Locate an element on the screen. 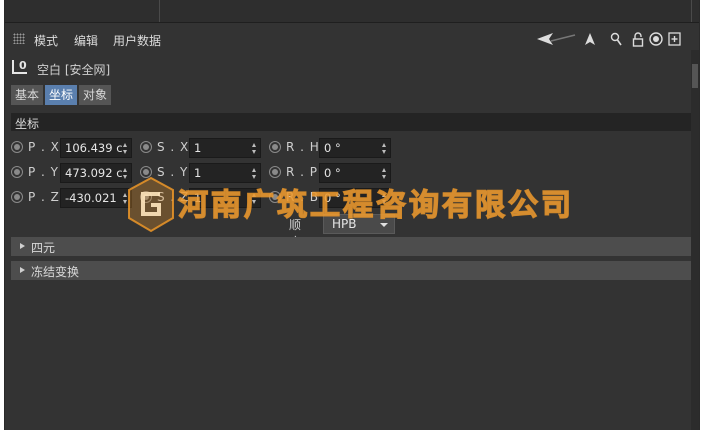 This screenshot has width=703, height=439. position-y-field: 473.092 c is located at coordinates (96, 173).